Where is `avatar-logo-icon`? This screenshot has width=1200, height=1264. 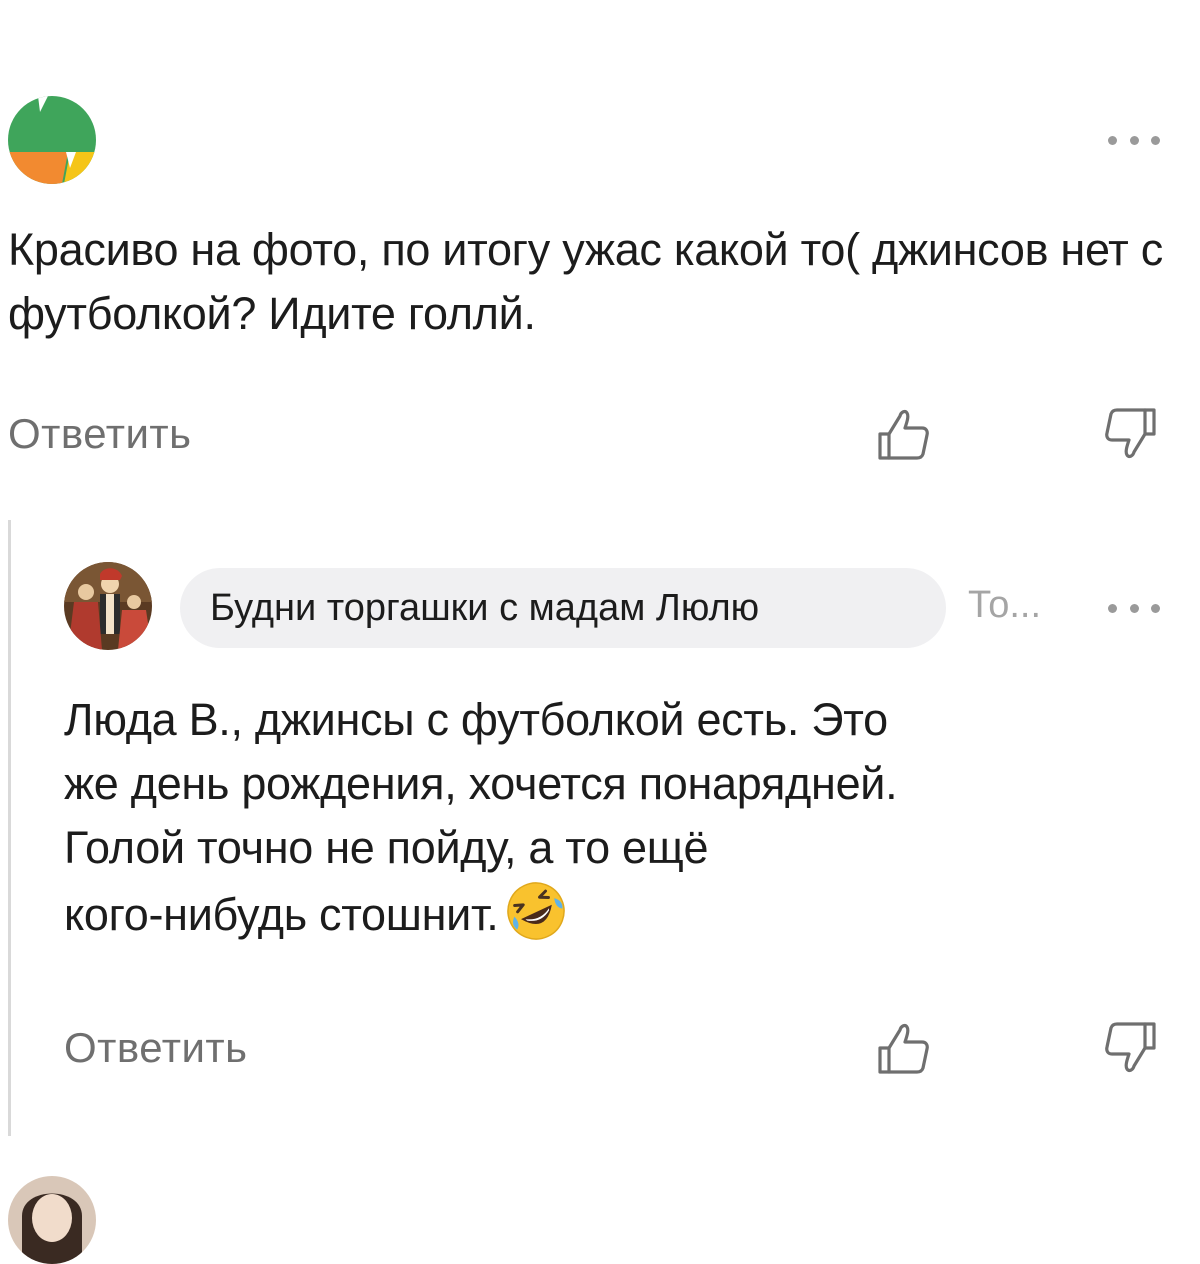
avatar-logo-icon is located at coordinates (52, 140).